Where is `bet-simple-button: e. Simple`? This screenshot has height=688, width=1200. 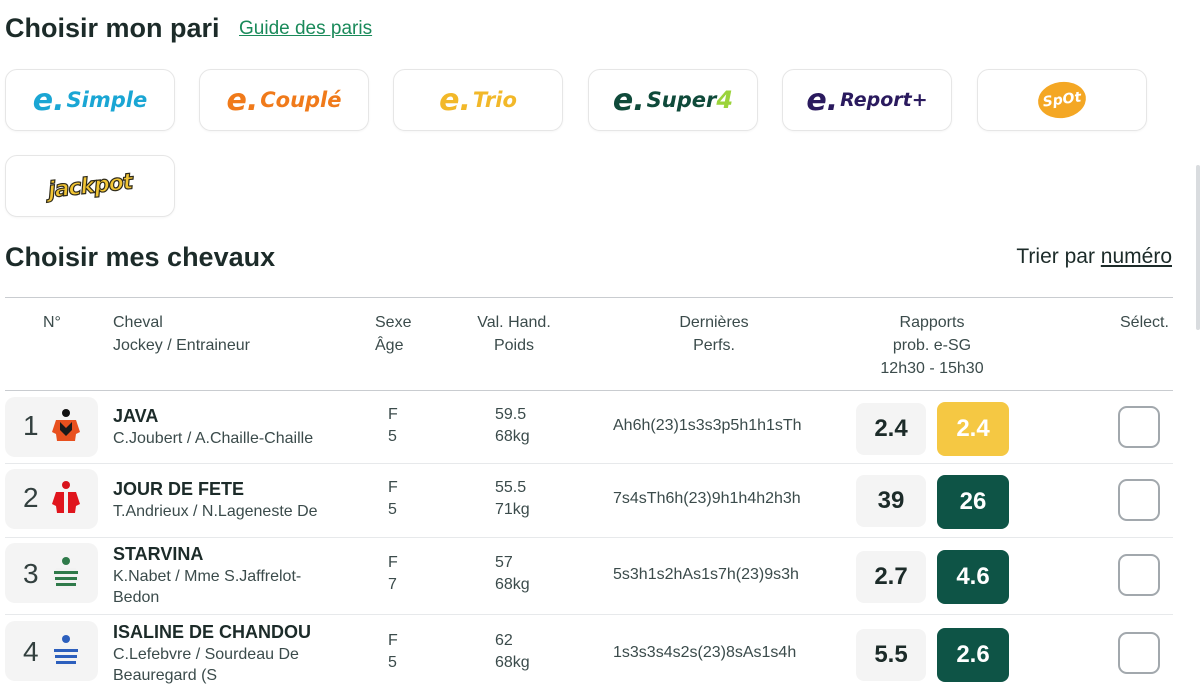
bet-simple-button: e. Simple is located at coordinates (90, 100).